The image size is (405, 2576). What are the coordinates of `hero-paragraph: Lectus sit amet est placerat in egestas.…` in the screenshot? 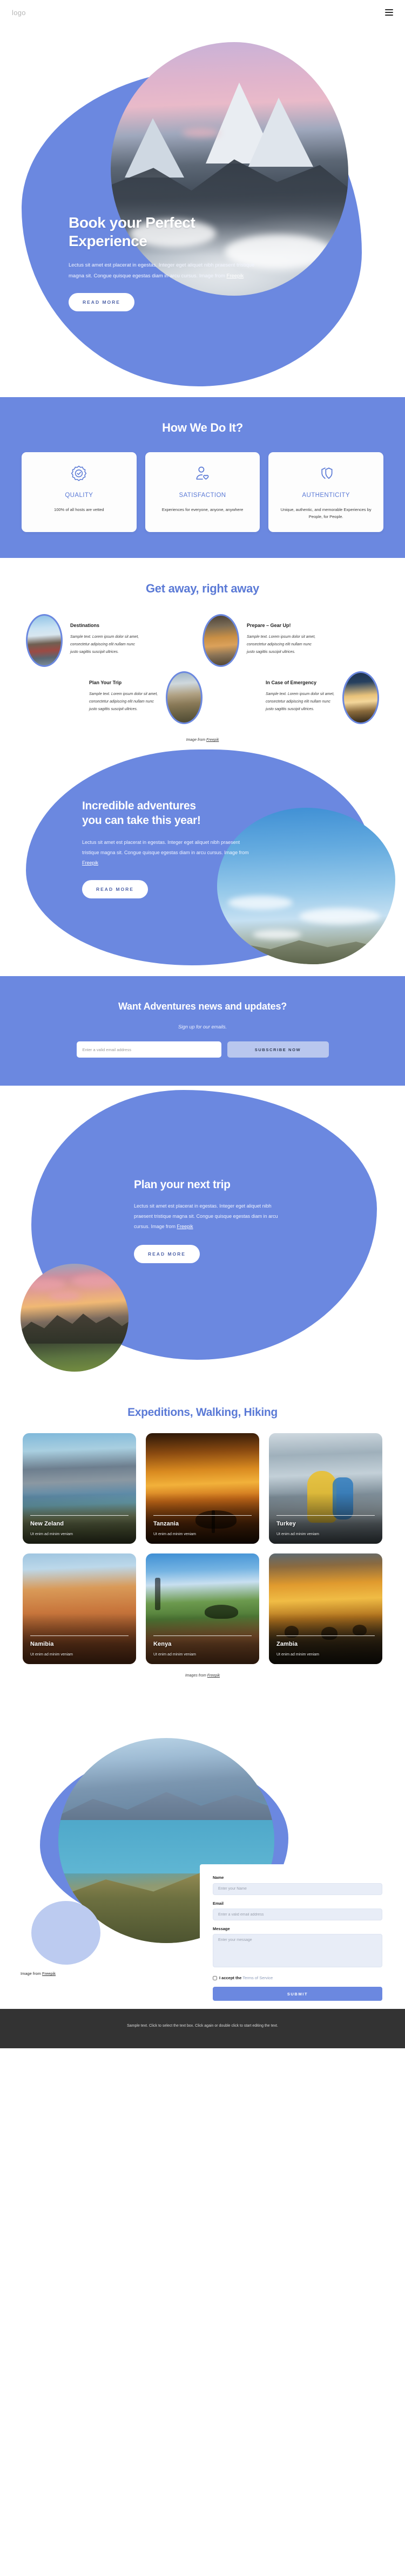 It's located at (164, 270).